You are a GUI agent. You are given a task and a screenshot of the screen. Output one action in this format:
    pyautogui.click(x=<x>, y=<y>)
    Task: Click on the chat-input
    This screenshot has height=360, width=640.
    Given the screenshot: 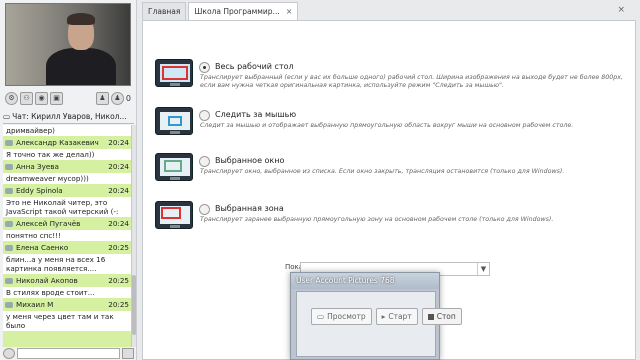 What is the action you would take?
    pyautogui.click(x=68, y=353)
    